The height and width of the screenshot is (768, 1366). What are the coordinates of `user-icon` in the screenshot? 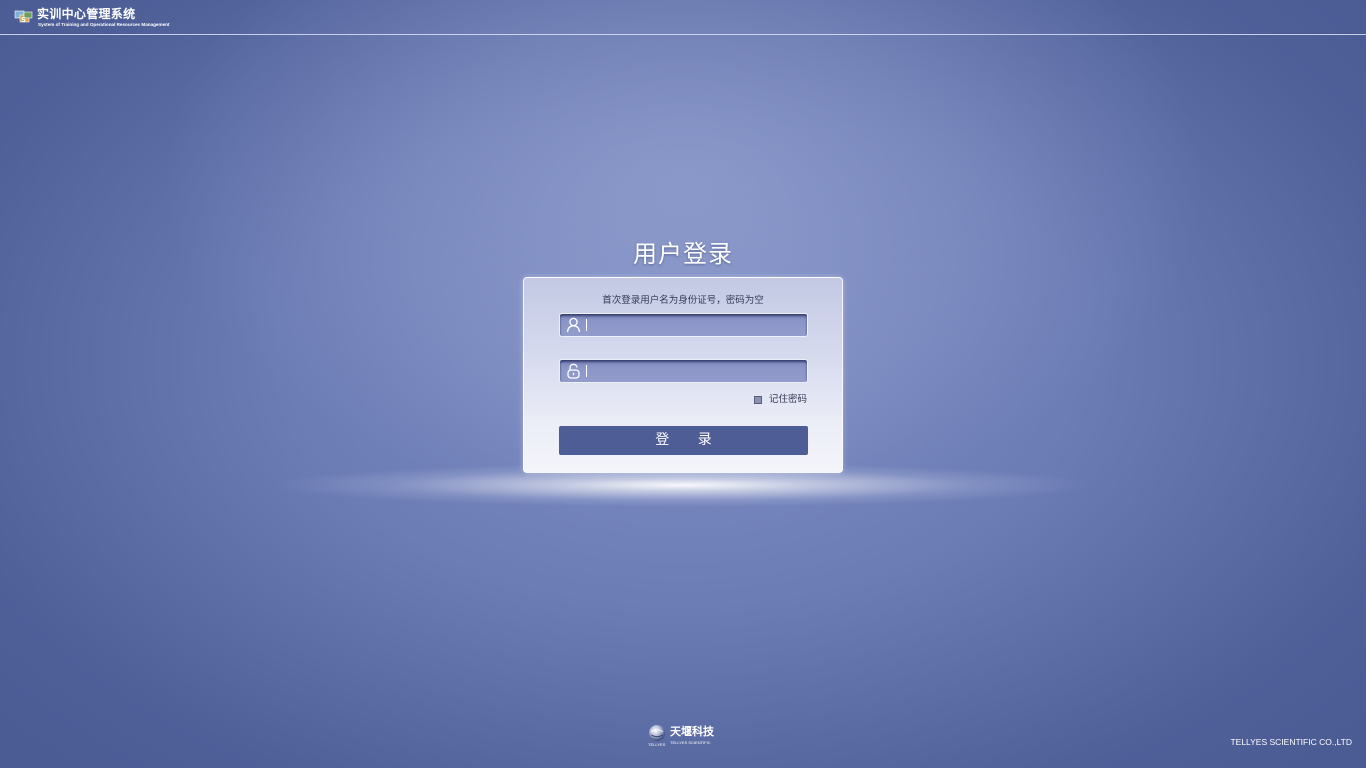 It's located at (573, 325).